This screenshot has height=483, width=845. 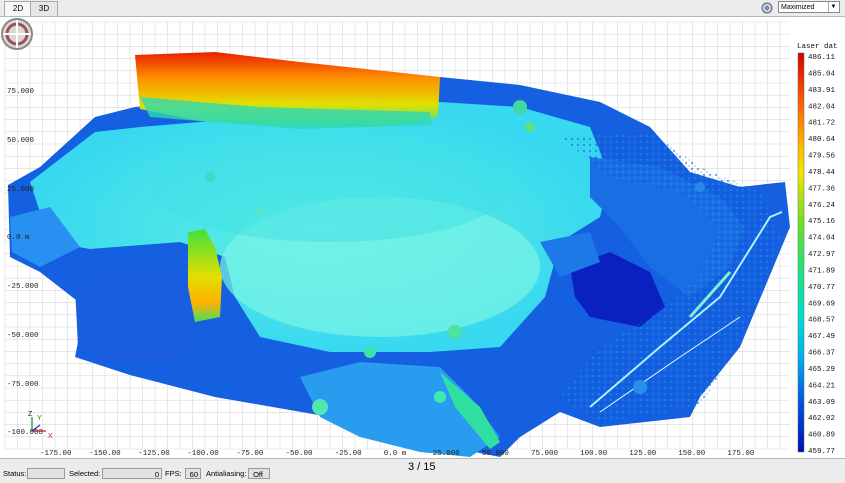 What do you see at coordinates (821, 288) in the screenshot?
I see `colorbar-label: 470.77` at bounding box center [821, 288].